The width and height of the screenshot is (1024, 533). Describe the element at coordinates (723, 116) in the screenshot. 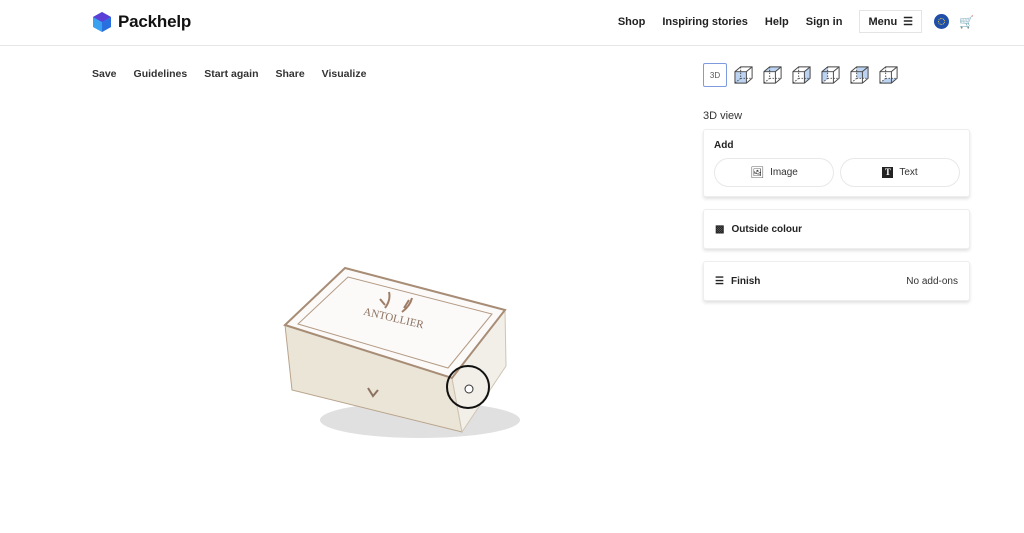

I see `panel-title: 3D view` at that location.